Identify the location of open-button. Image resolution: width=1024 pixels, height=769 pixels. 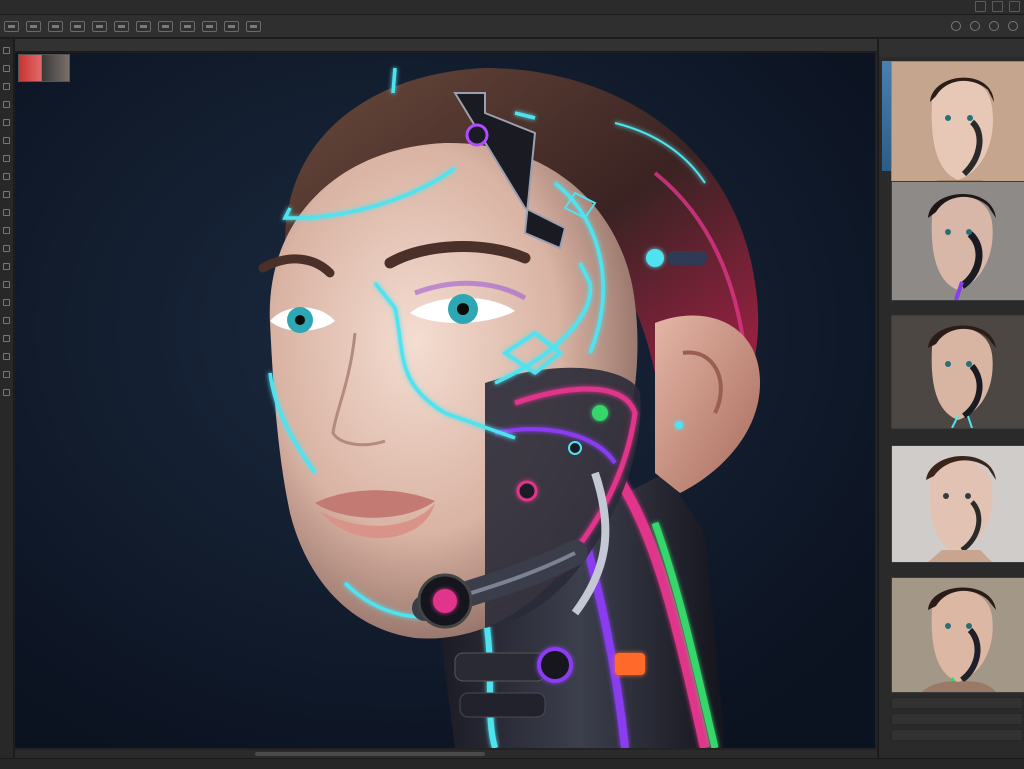
(55, 26).